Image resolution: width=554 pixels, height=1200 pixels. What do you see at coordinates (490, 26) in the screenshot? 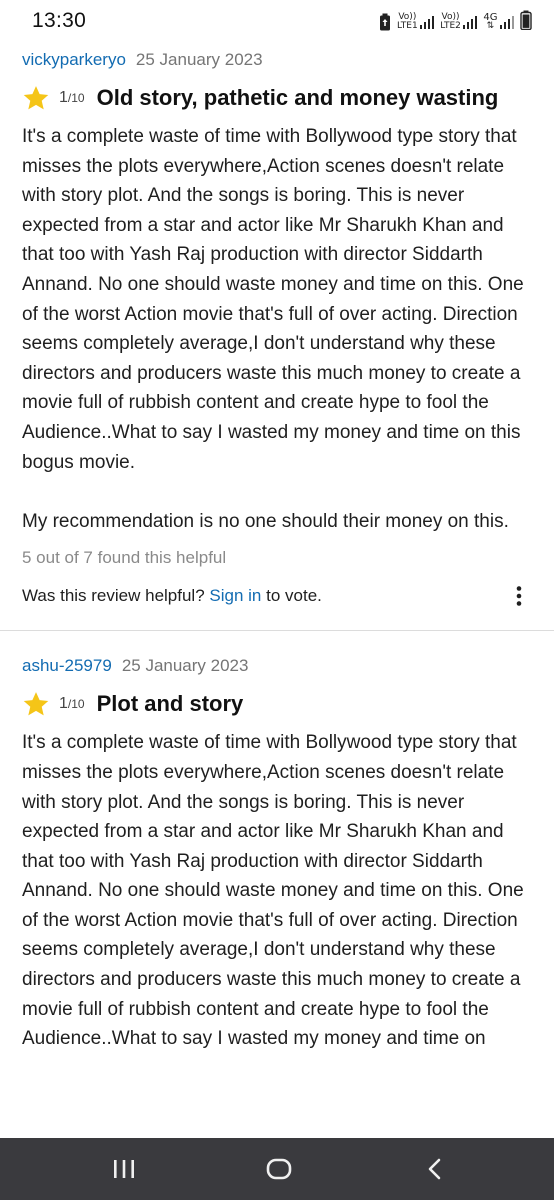
I see `data-arrows-icon: ⇅` at bounding box center [490, 26].